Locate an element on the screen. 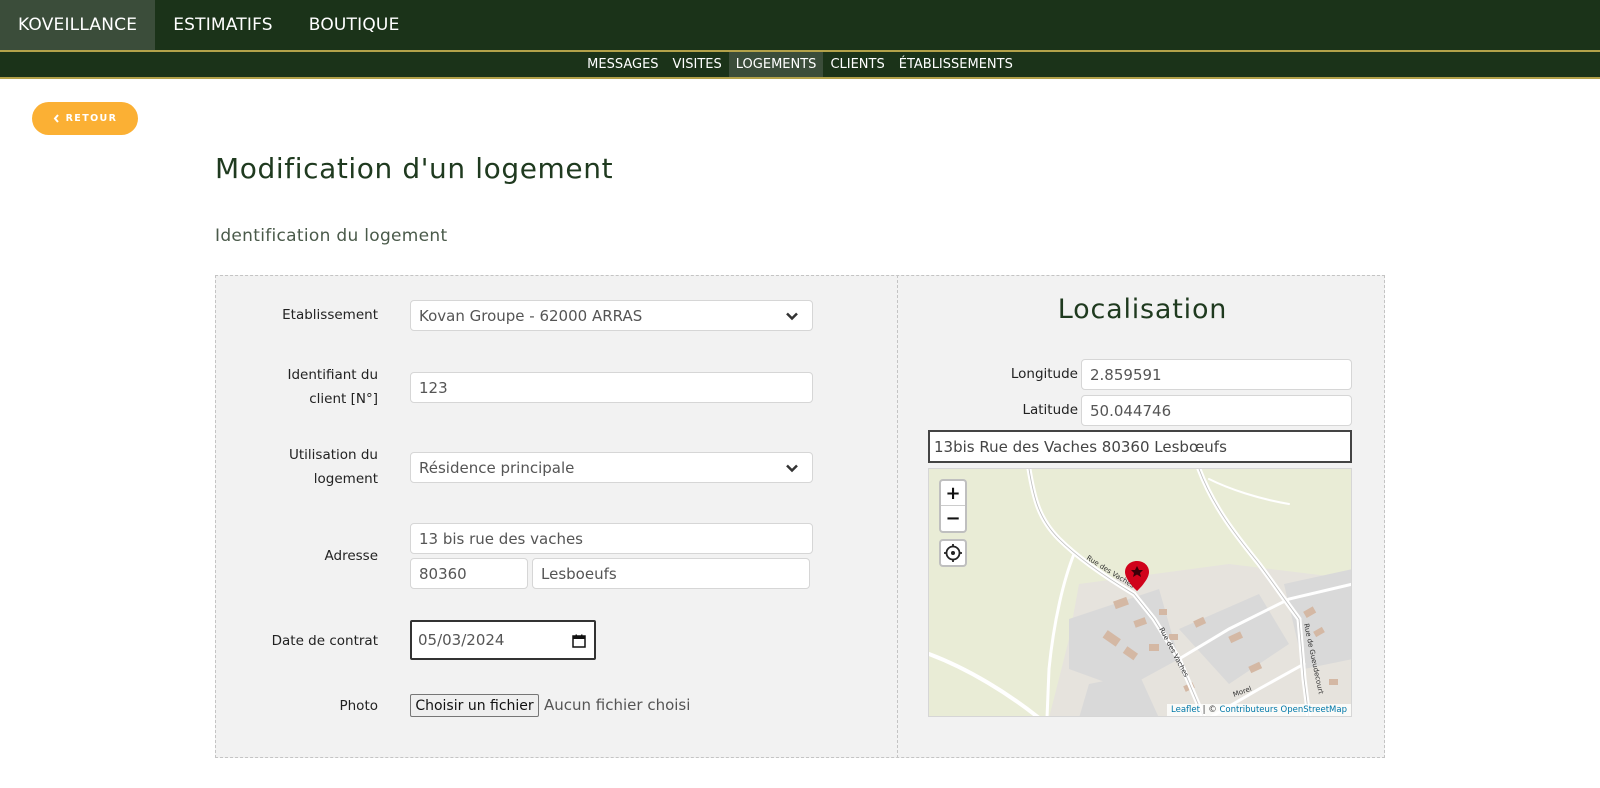  back-button: RETOUR is located at coordinates (85, 118).